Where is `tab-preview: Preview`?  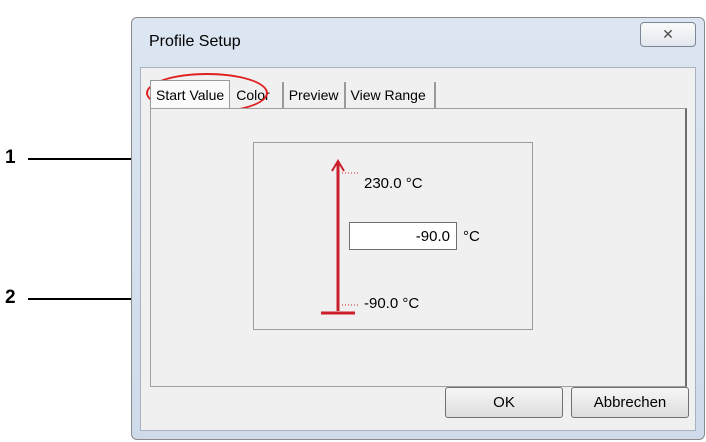
tab-preview: Preview is located at coordinates (314, 95).